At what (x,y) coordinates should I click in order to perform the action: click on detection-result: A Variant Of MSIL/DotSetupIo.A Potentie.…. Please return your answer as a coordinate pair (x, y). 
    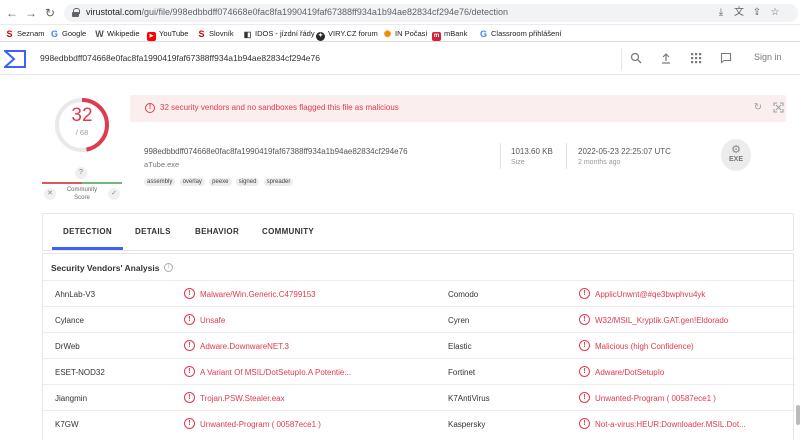
    Looking at the image, I should click on (275, 372).